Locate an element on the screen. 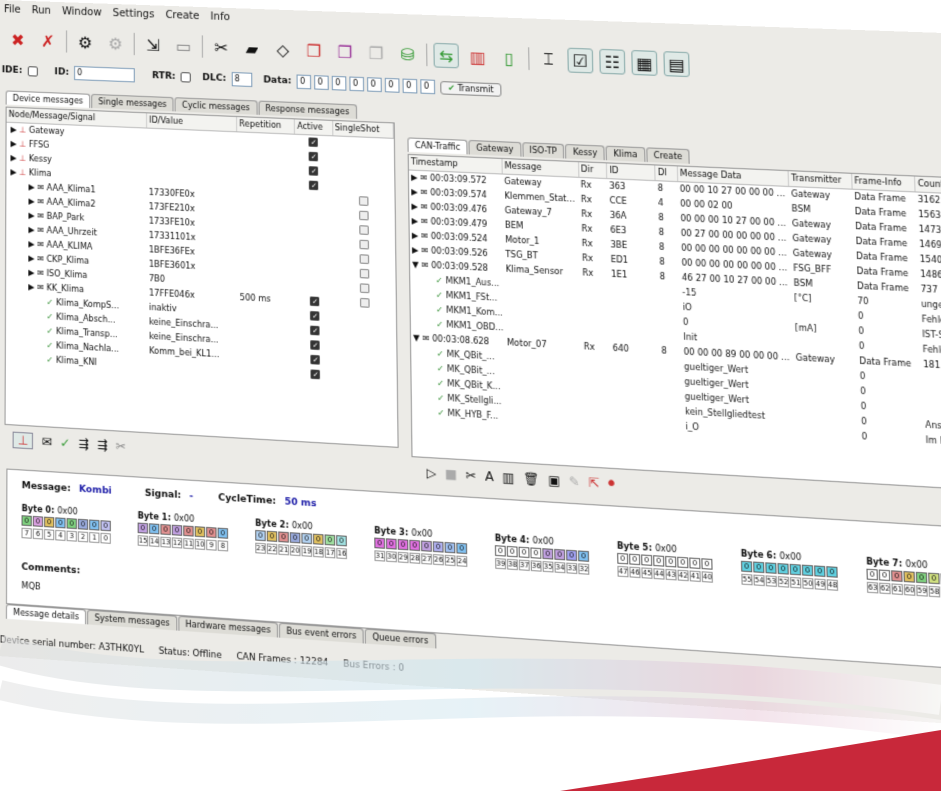  edit-icon: ✎ is located at coordinates (574, 481).